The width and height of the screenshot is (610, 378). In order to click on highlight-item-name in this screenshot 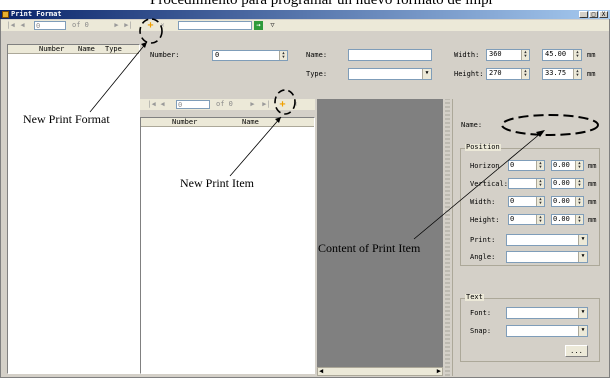, I will do `click(550, 125)`.